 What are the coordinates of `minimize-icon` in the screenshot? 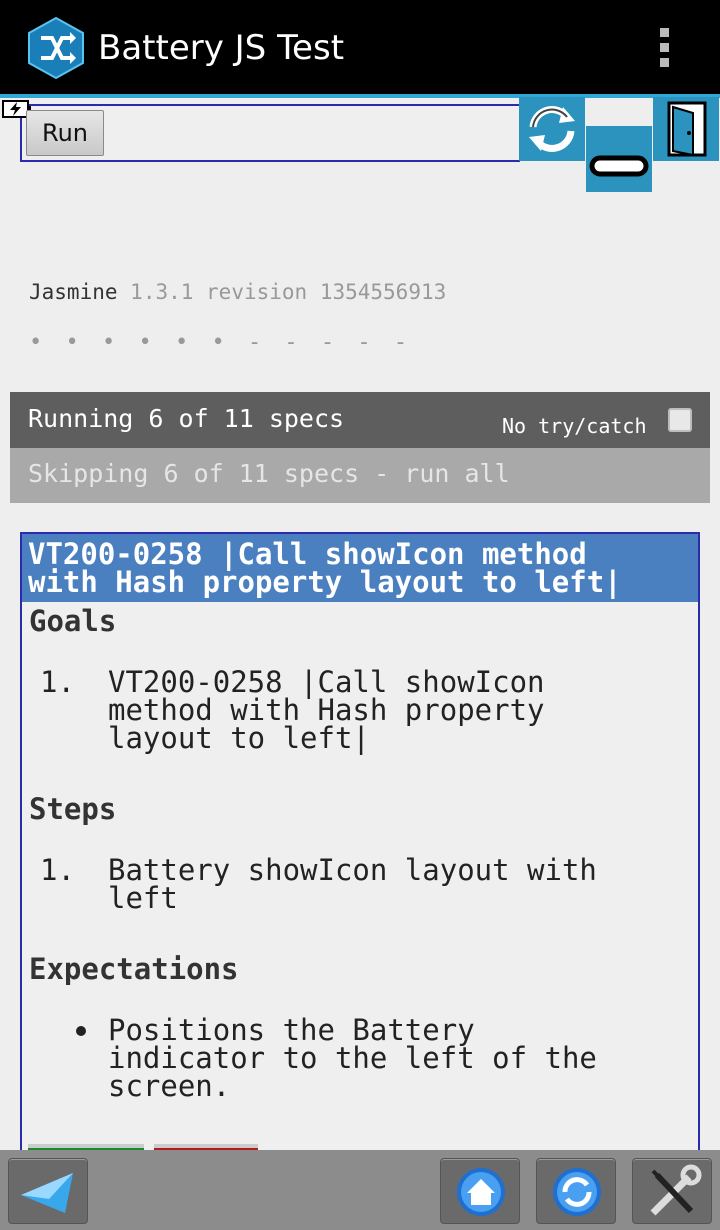 It's located at (619, 166).